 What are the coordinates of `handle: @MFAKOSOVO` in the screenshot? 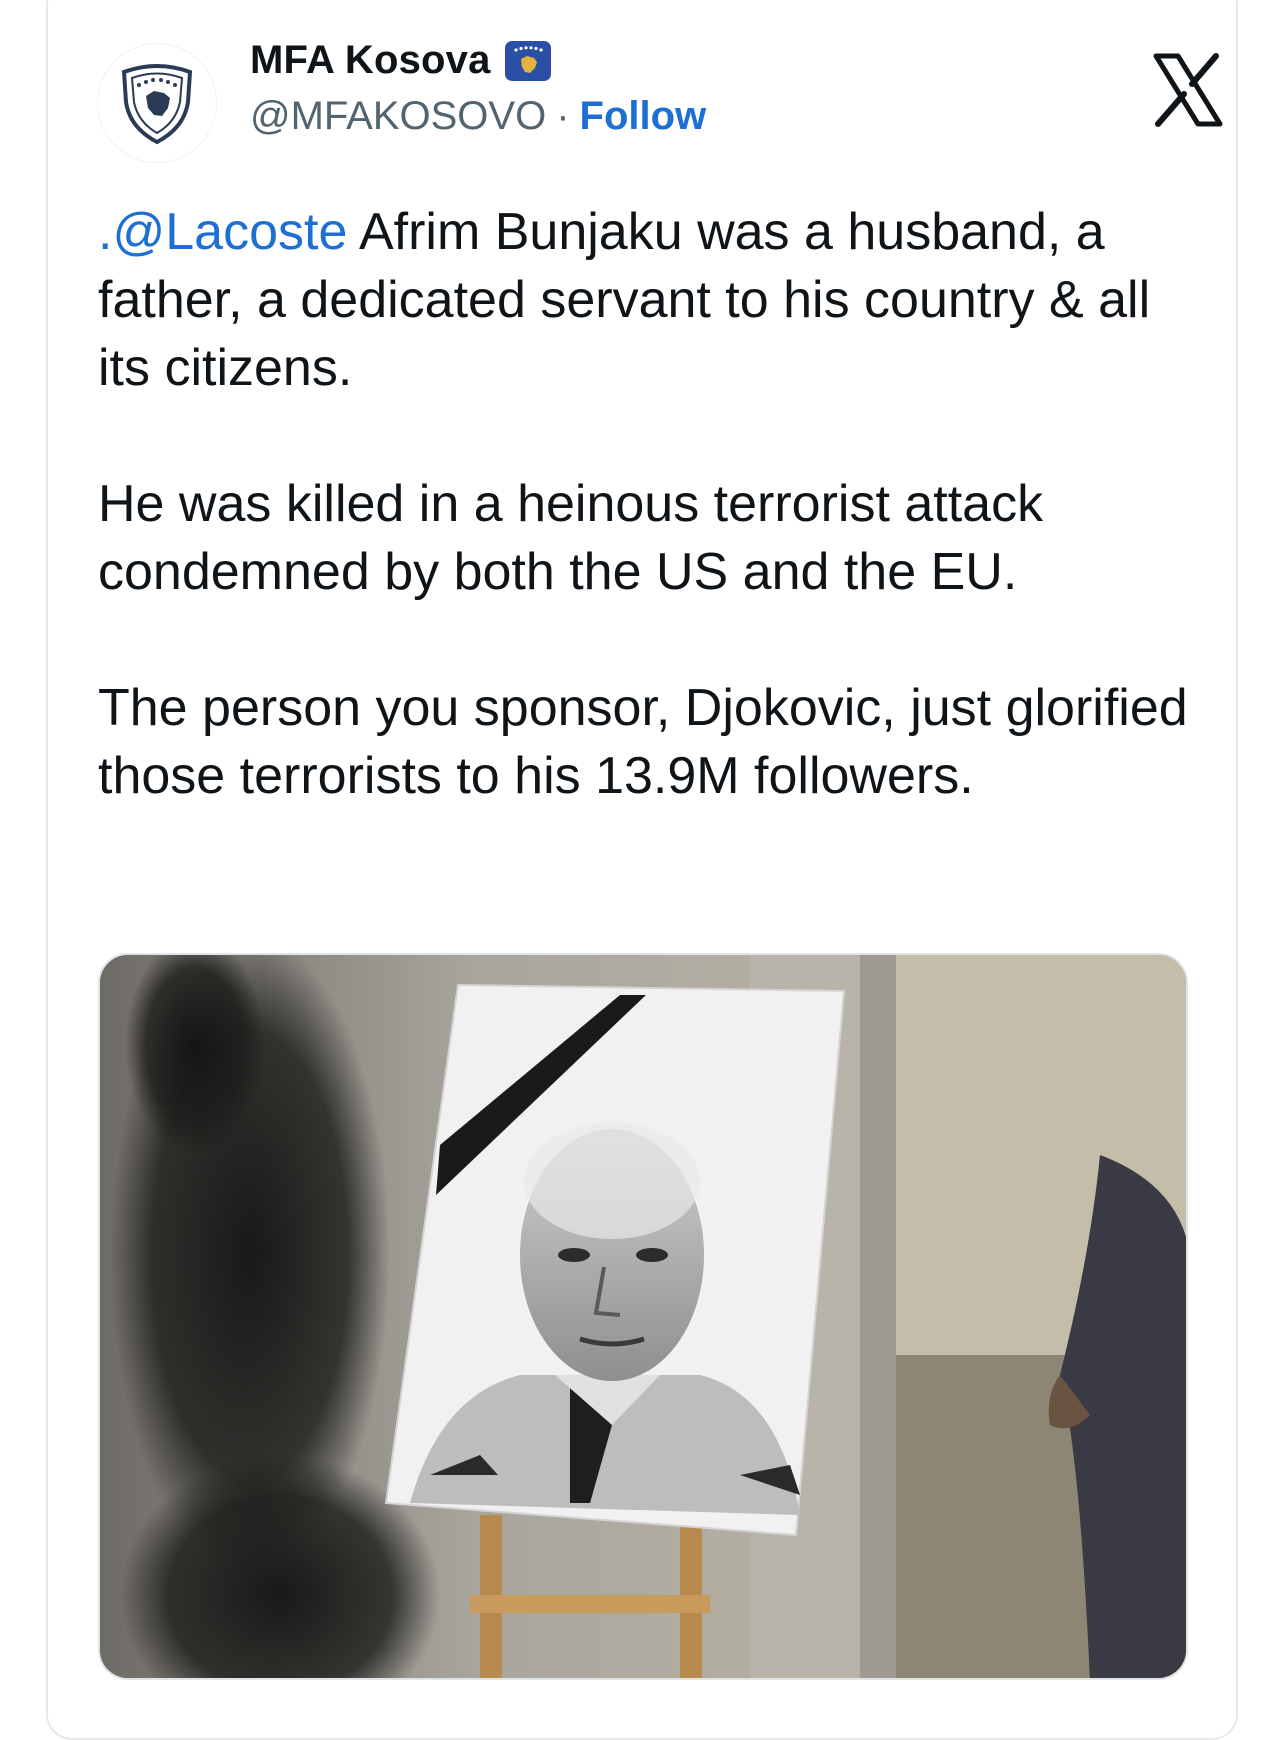 It's located at (398, 116).